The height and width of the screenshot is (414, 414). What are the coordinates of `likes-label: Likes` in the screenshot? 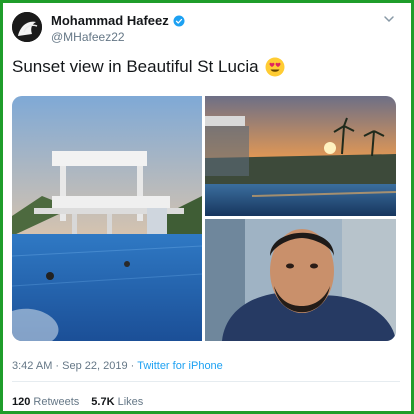 It's located at (130, 402).